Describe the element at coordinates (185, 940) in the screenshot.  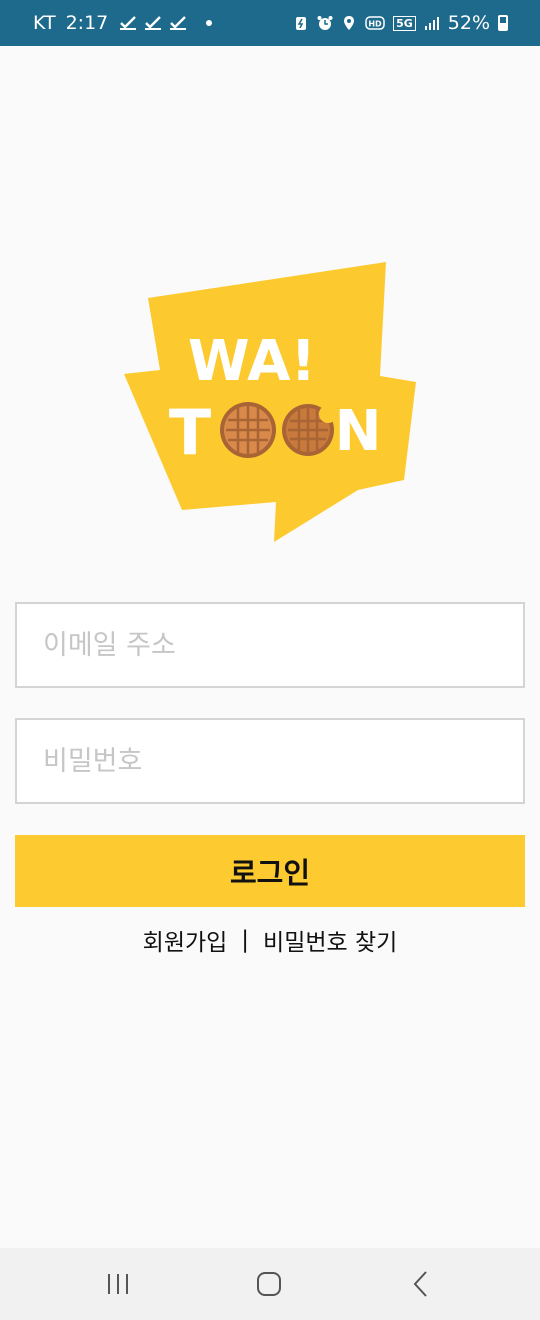
I see `signup-link: 회원가입` at that location.